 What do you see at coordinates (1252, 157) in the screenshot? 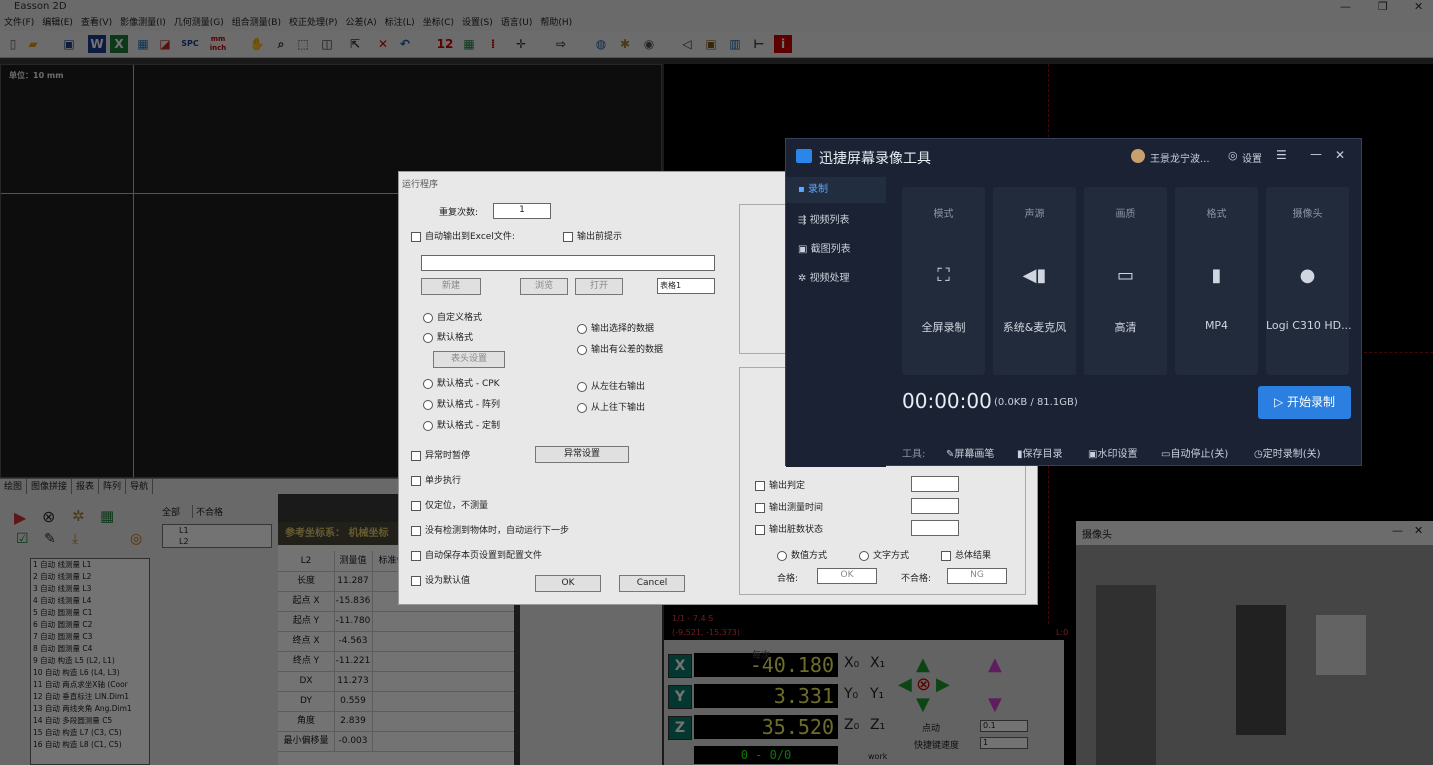
I see `recorder-settings: 设置` at bounding box center [1252, 157].